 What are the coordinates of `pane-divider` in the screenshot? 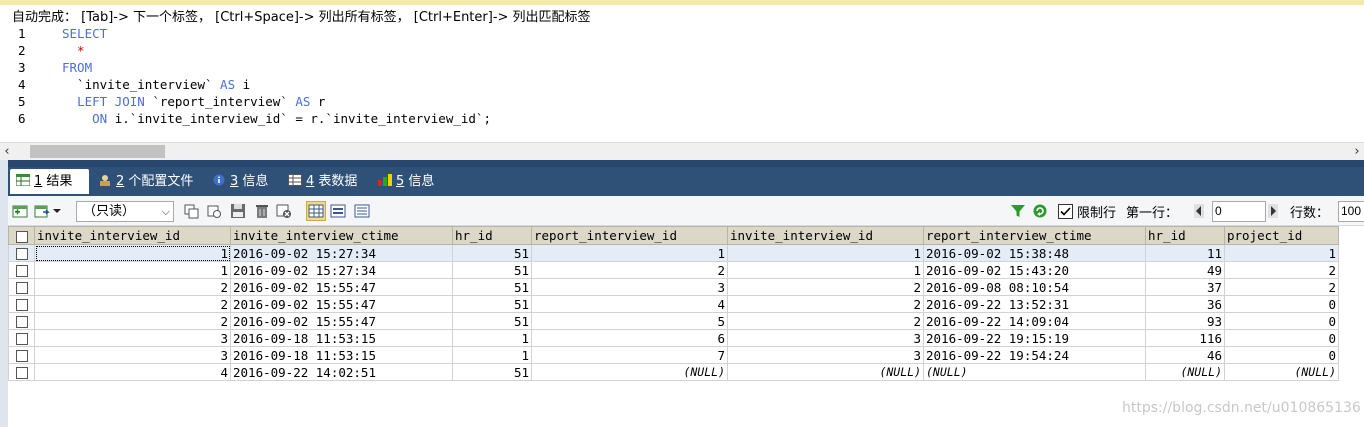 It's located at (682, 163).